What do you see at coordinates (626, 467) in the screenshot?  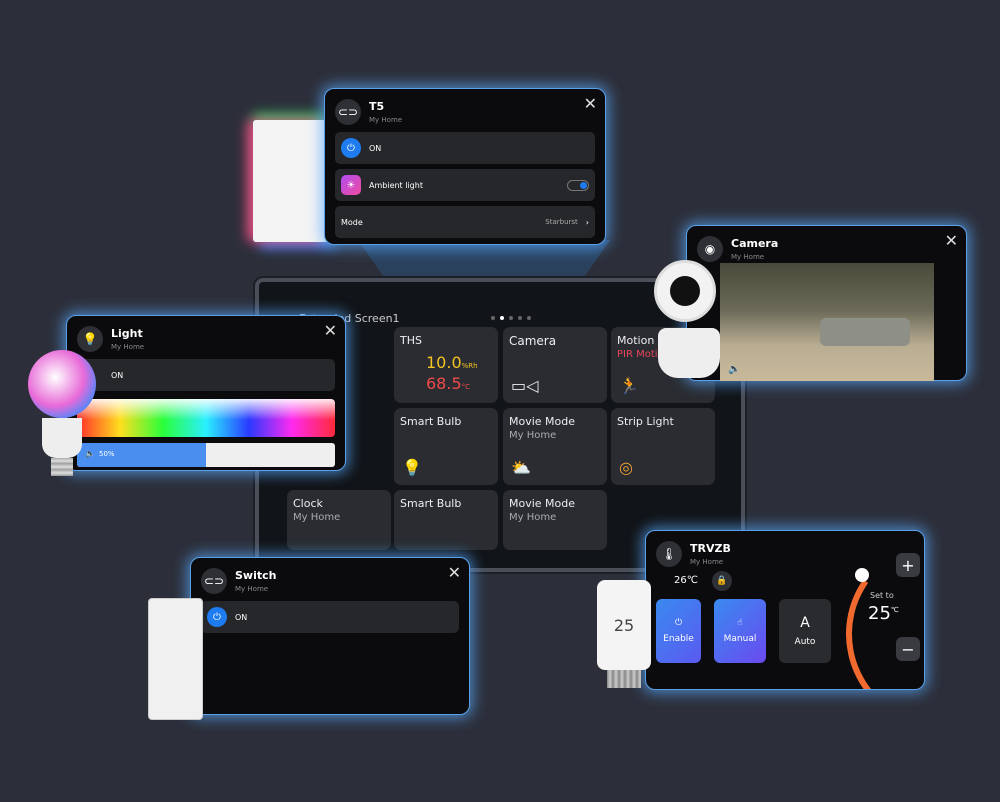 I see `strip-light-icon: ◎` at bounding box center [626, 467].